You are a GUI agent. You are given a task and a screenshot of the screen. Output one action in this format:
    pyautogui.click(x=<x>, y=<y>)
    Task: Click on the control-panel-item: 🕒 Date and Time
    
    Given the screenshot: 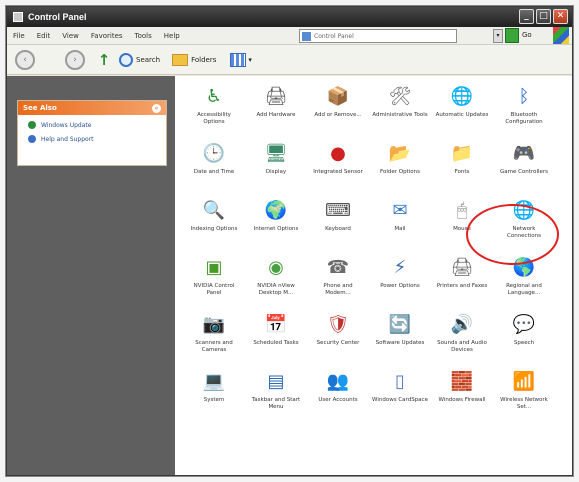 What is the action you would take?
    pyautogui.click(x=214, y=169)
    